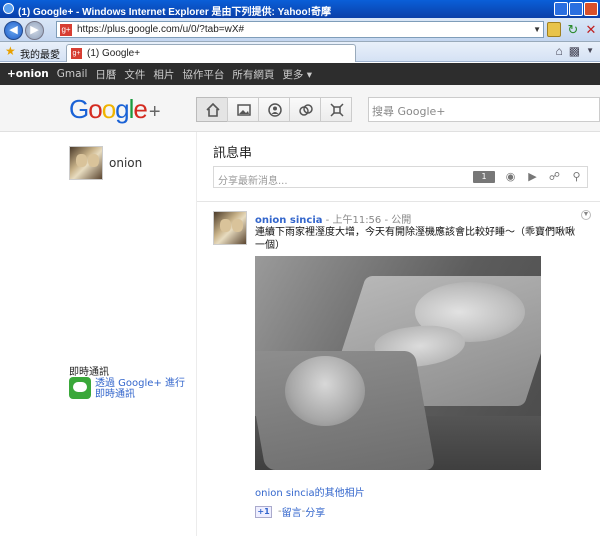 Image resolution: width=600 pixels, height=536 pixels. I want to click on post-author-avatar, so click(230, 228).